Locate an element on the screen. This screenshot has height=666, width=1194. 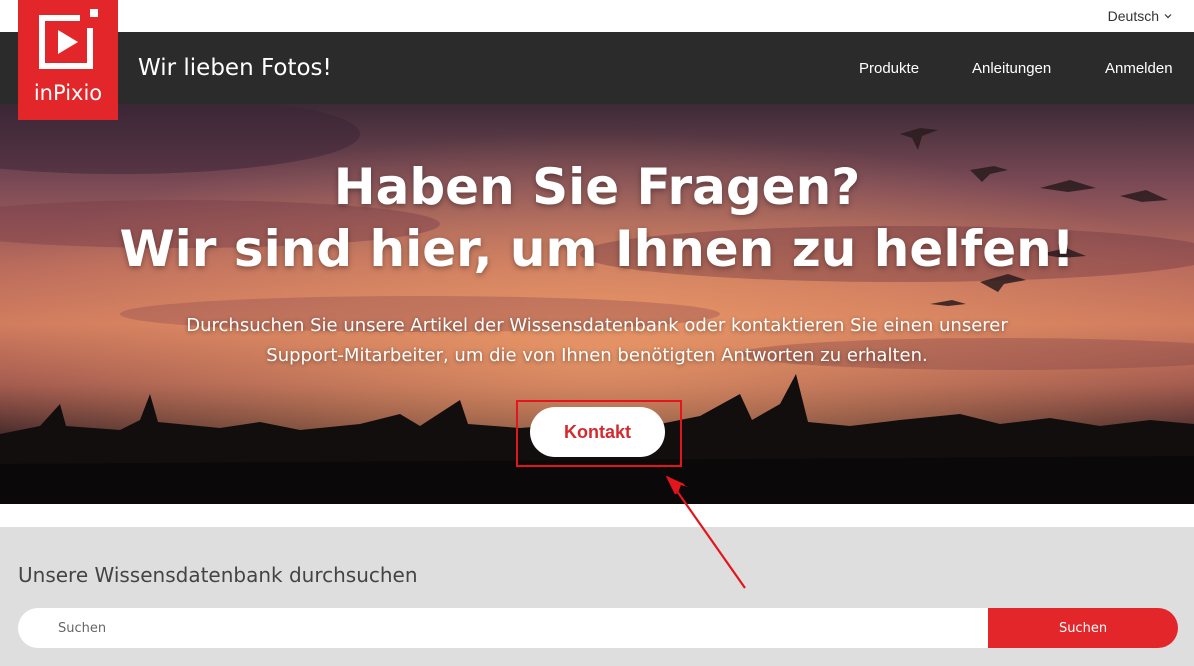
language-bar: Deutsch is located at coordinates (597, 16).